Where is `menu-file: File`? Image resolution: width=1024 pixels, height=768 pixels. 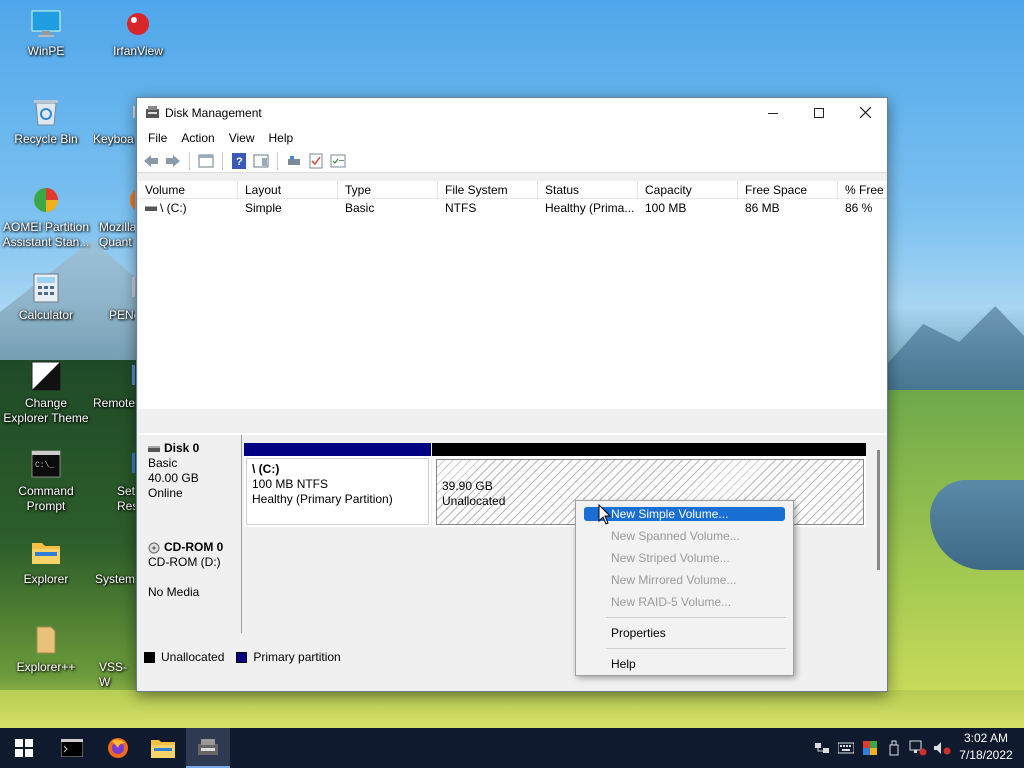
menu-file: File is located at coordinates (157, 138).